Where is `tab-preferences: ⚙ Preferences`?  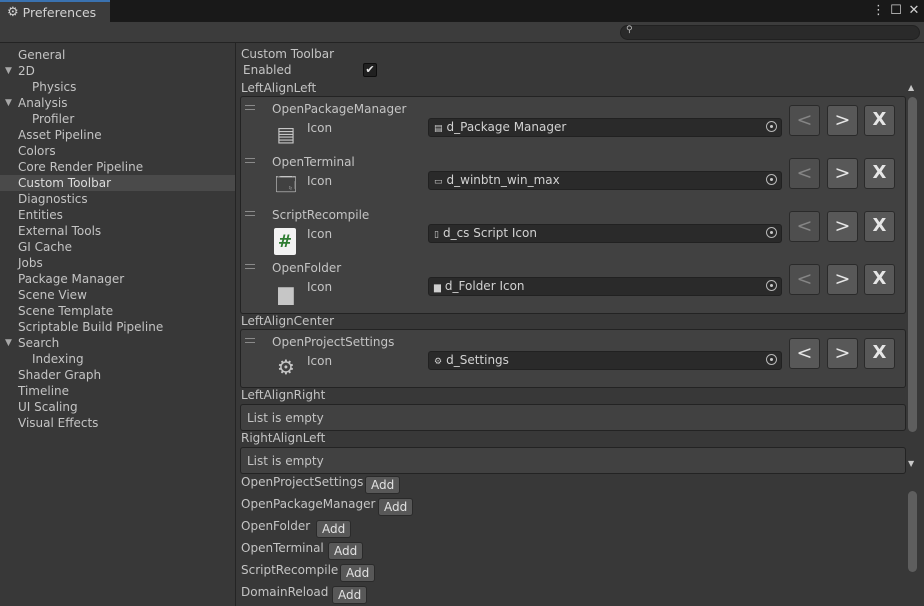 tab-preferences: ⚙ Preferences is located at coordinates (55, 11).